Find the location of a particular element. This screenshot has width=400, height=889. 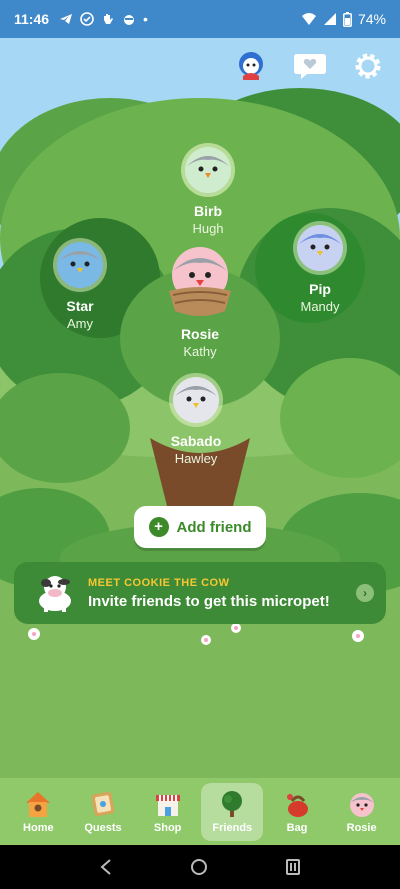

nav-label: Quests is located at coordinates (103, 828).